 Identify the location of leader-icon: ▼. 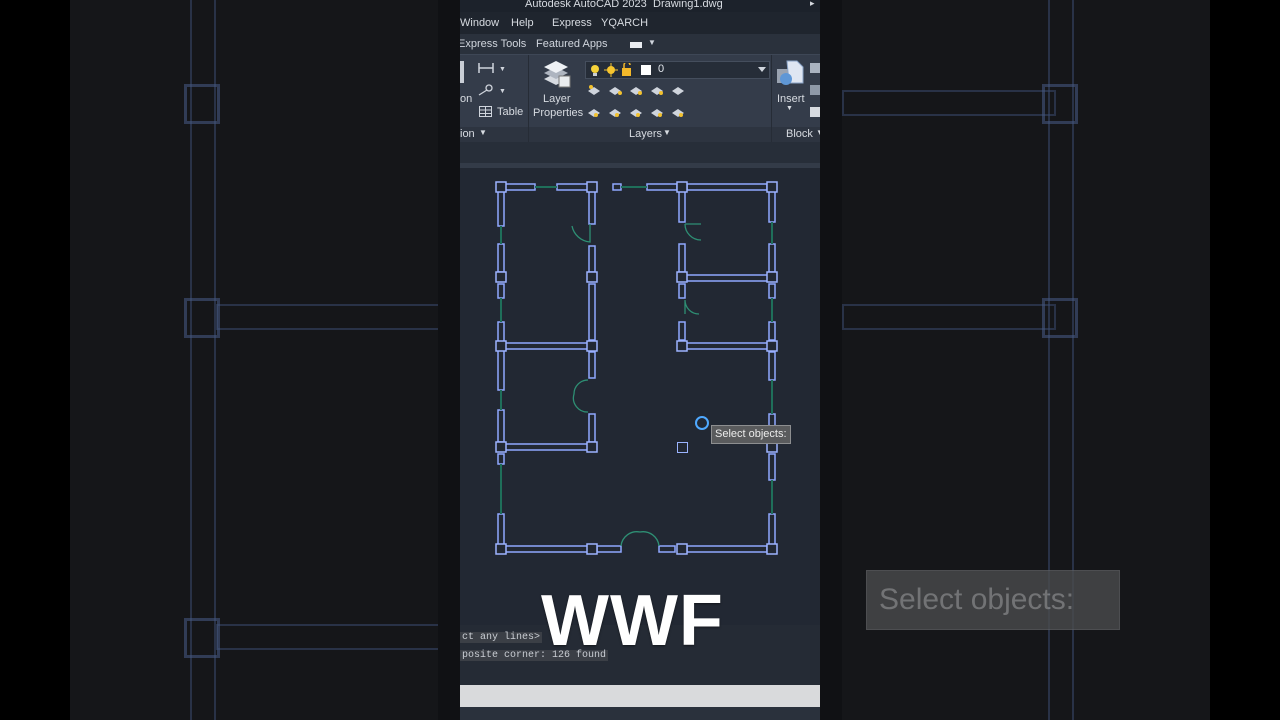
(492, 90).